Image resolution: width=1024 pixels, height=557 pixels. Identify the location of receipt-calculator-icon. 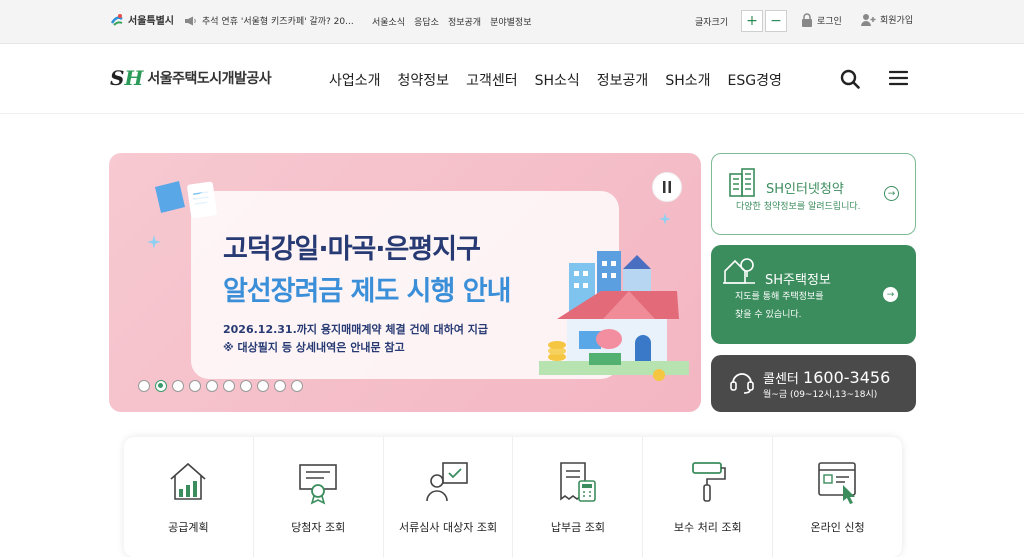
(578, 482).